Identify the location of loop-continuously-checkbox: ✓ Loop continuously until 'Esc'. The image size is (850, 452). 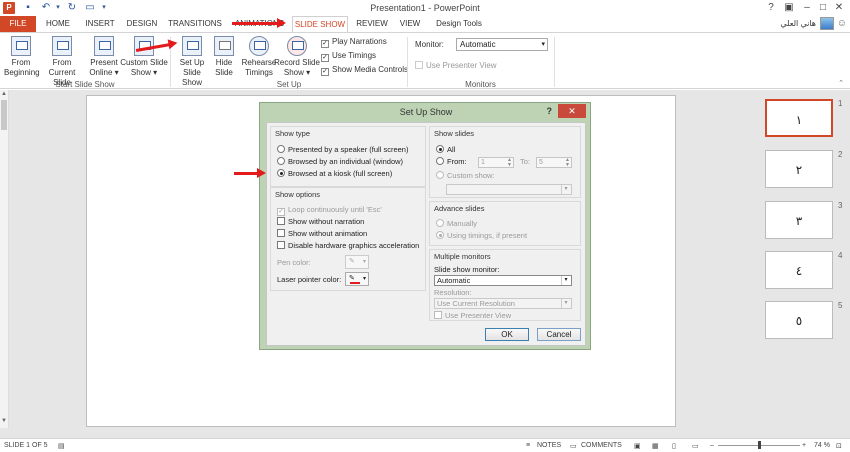
(329, 210).